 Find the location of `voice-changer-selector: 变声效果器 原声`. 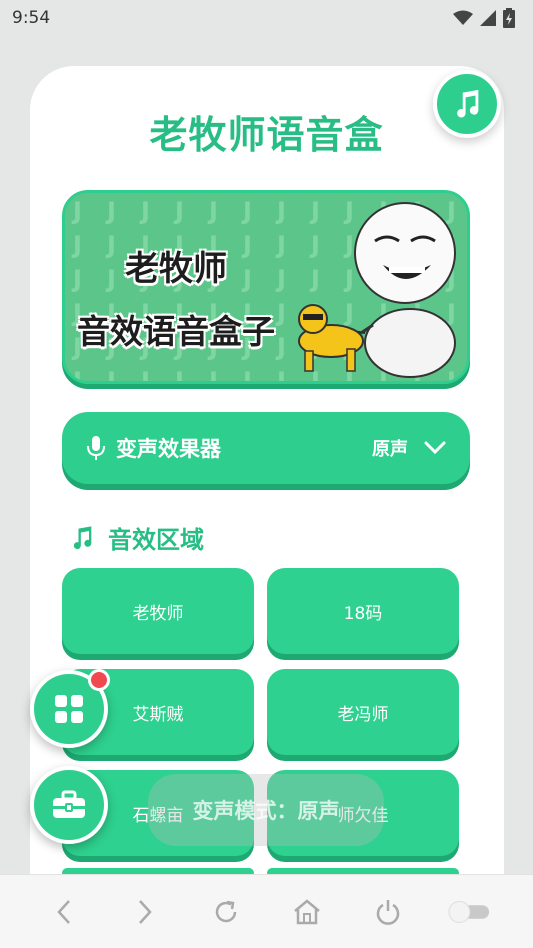

voice-changer-selector: 变声效果器 原声 is located at coordinates (266, 448).